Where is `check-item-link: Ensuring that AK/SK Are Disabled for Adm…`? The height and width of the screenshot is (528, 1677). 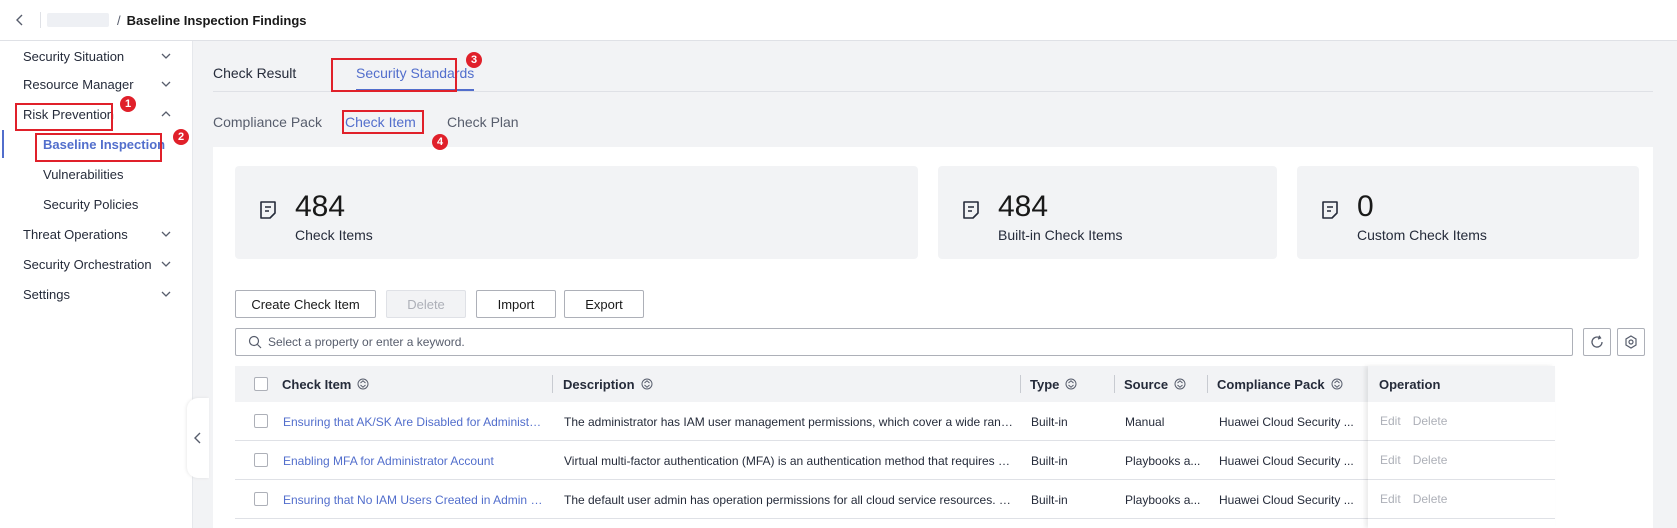
check-item-link: Ensuring that AK/SK Are Disabled for Adm… is located at coordinates (414, 421).